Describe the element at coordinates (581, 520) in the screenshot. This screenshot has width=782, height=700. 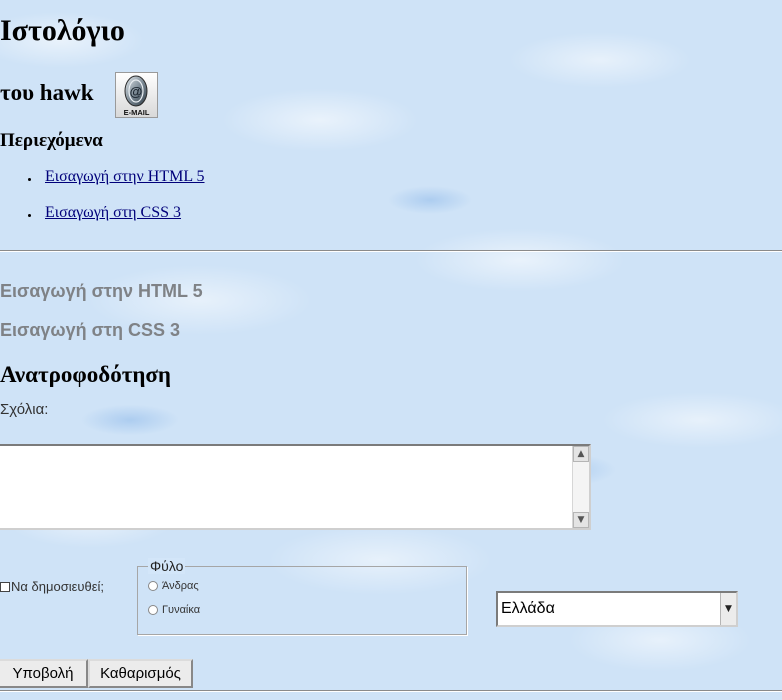
I see `scroll-down-icon: ▼` at that location.